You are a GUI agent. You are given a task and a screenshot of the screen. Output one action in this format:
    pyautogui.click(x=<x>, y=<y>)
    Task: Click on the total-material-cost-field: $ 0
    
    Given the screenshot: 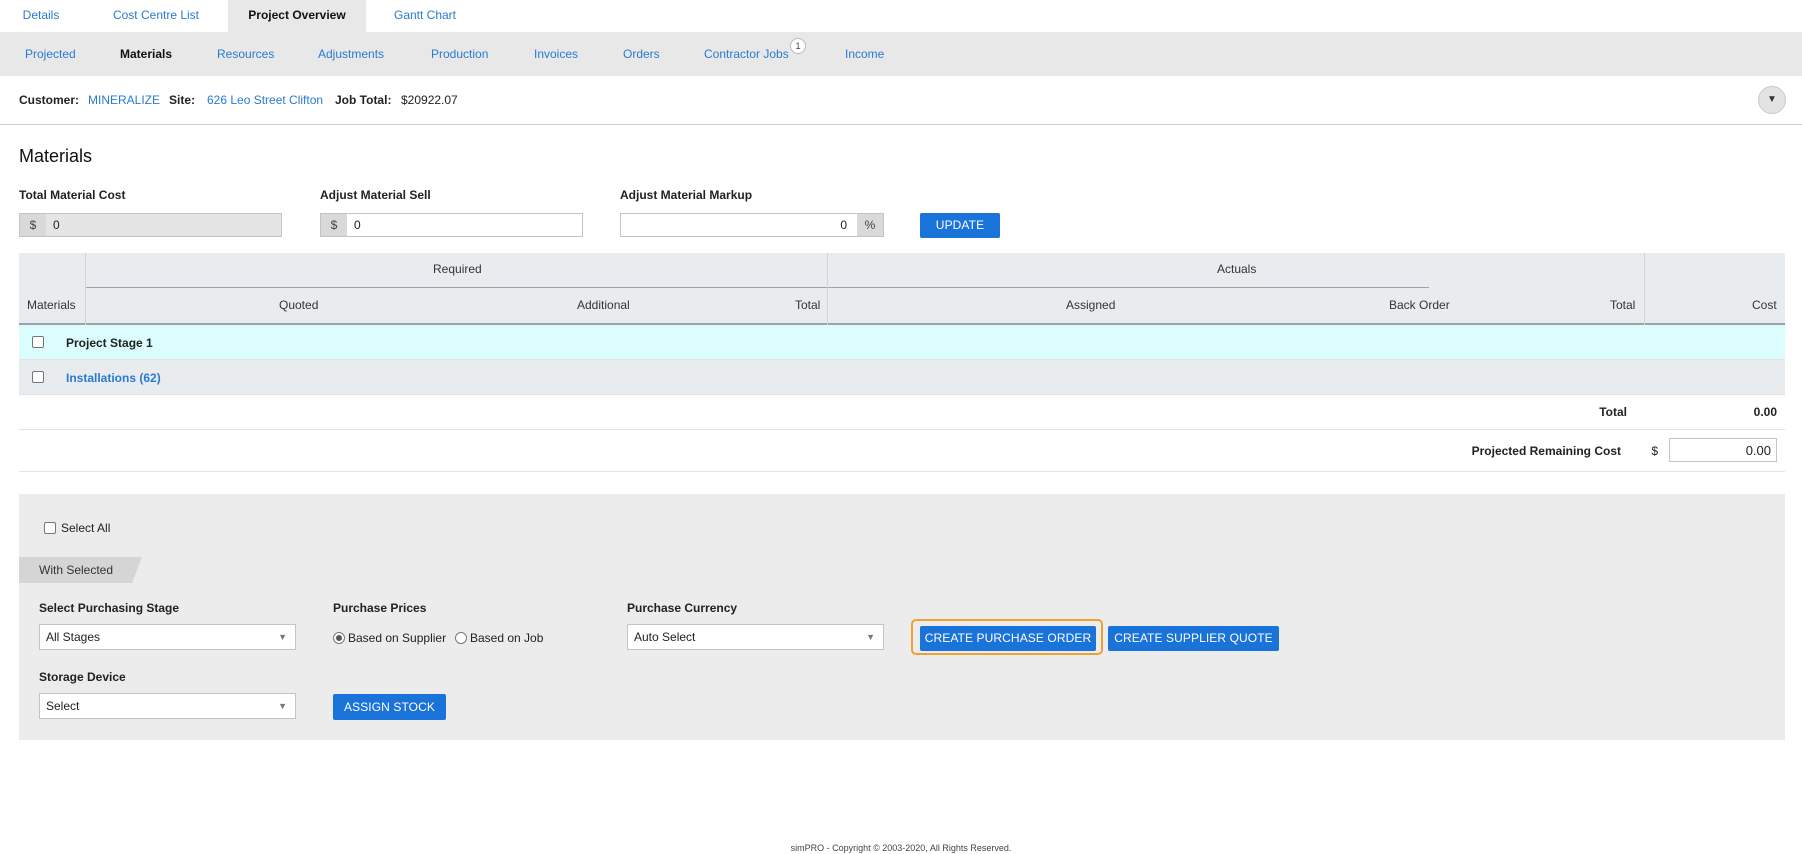 What is the action you would take?
    pyautogui.click(x=150, y=225)
    